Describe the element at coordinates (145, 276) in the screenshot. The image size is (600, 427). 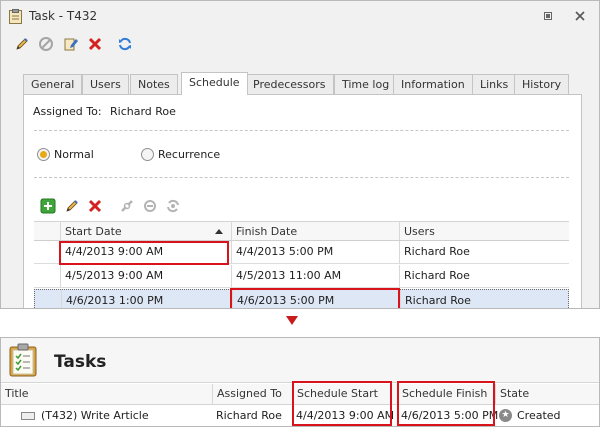
I see `start-date-cell: 4/5/2013 9:00 AM` at that location.